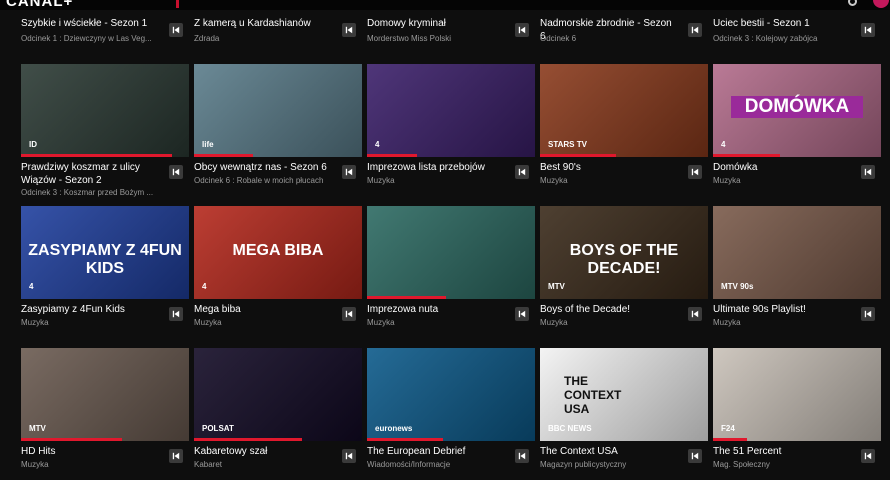 The image size is (890, 480). I want to click on card-subtitle: Morderstwo Miss Polski, so click(409, 38).